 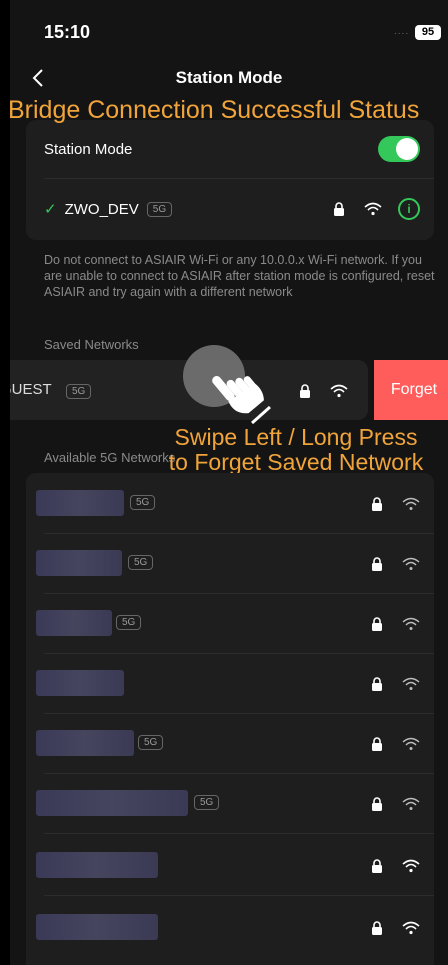 What do you see at coordinates (230, 209) in the screenshot?
I see `connected-network-row: ✓ ZWO_DEV 5G i` at bounding box center [230, 209].